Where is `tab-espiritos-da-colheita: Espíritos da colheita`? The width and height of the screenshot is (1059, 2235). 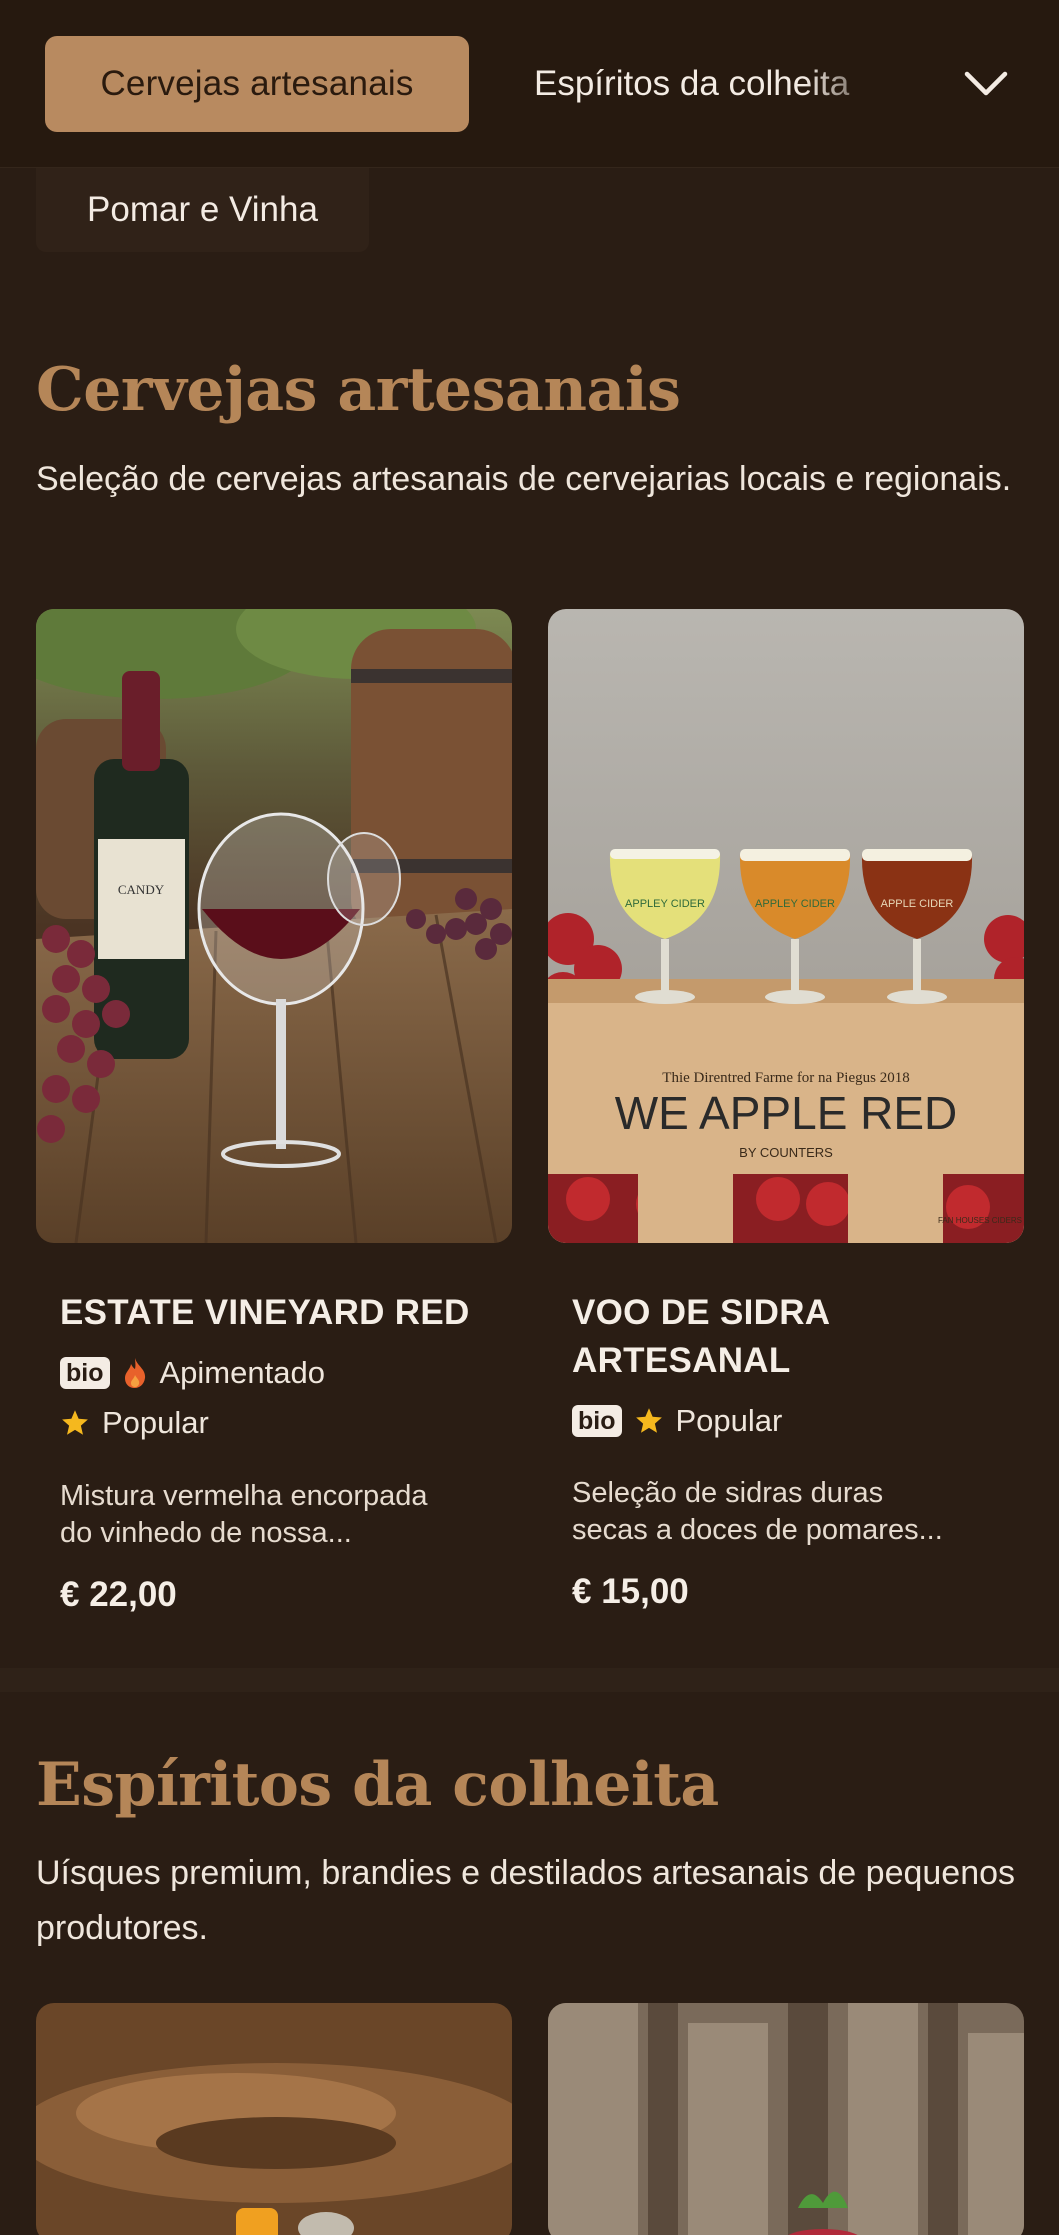 tab-espiritos-da-colheita: Espíritos da colheita is located at coordinates (714, 84).